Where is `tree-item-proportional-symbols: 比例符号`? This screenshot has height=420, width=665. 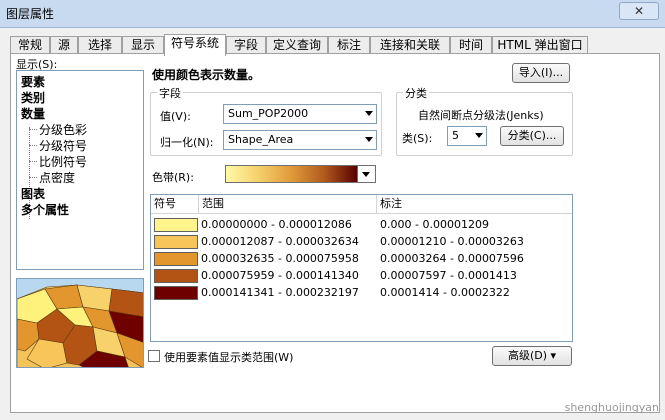 tree-item-proportional-symbols: 比例符号 is located at coordinates (63, 161).